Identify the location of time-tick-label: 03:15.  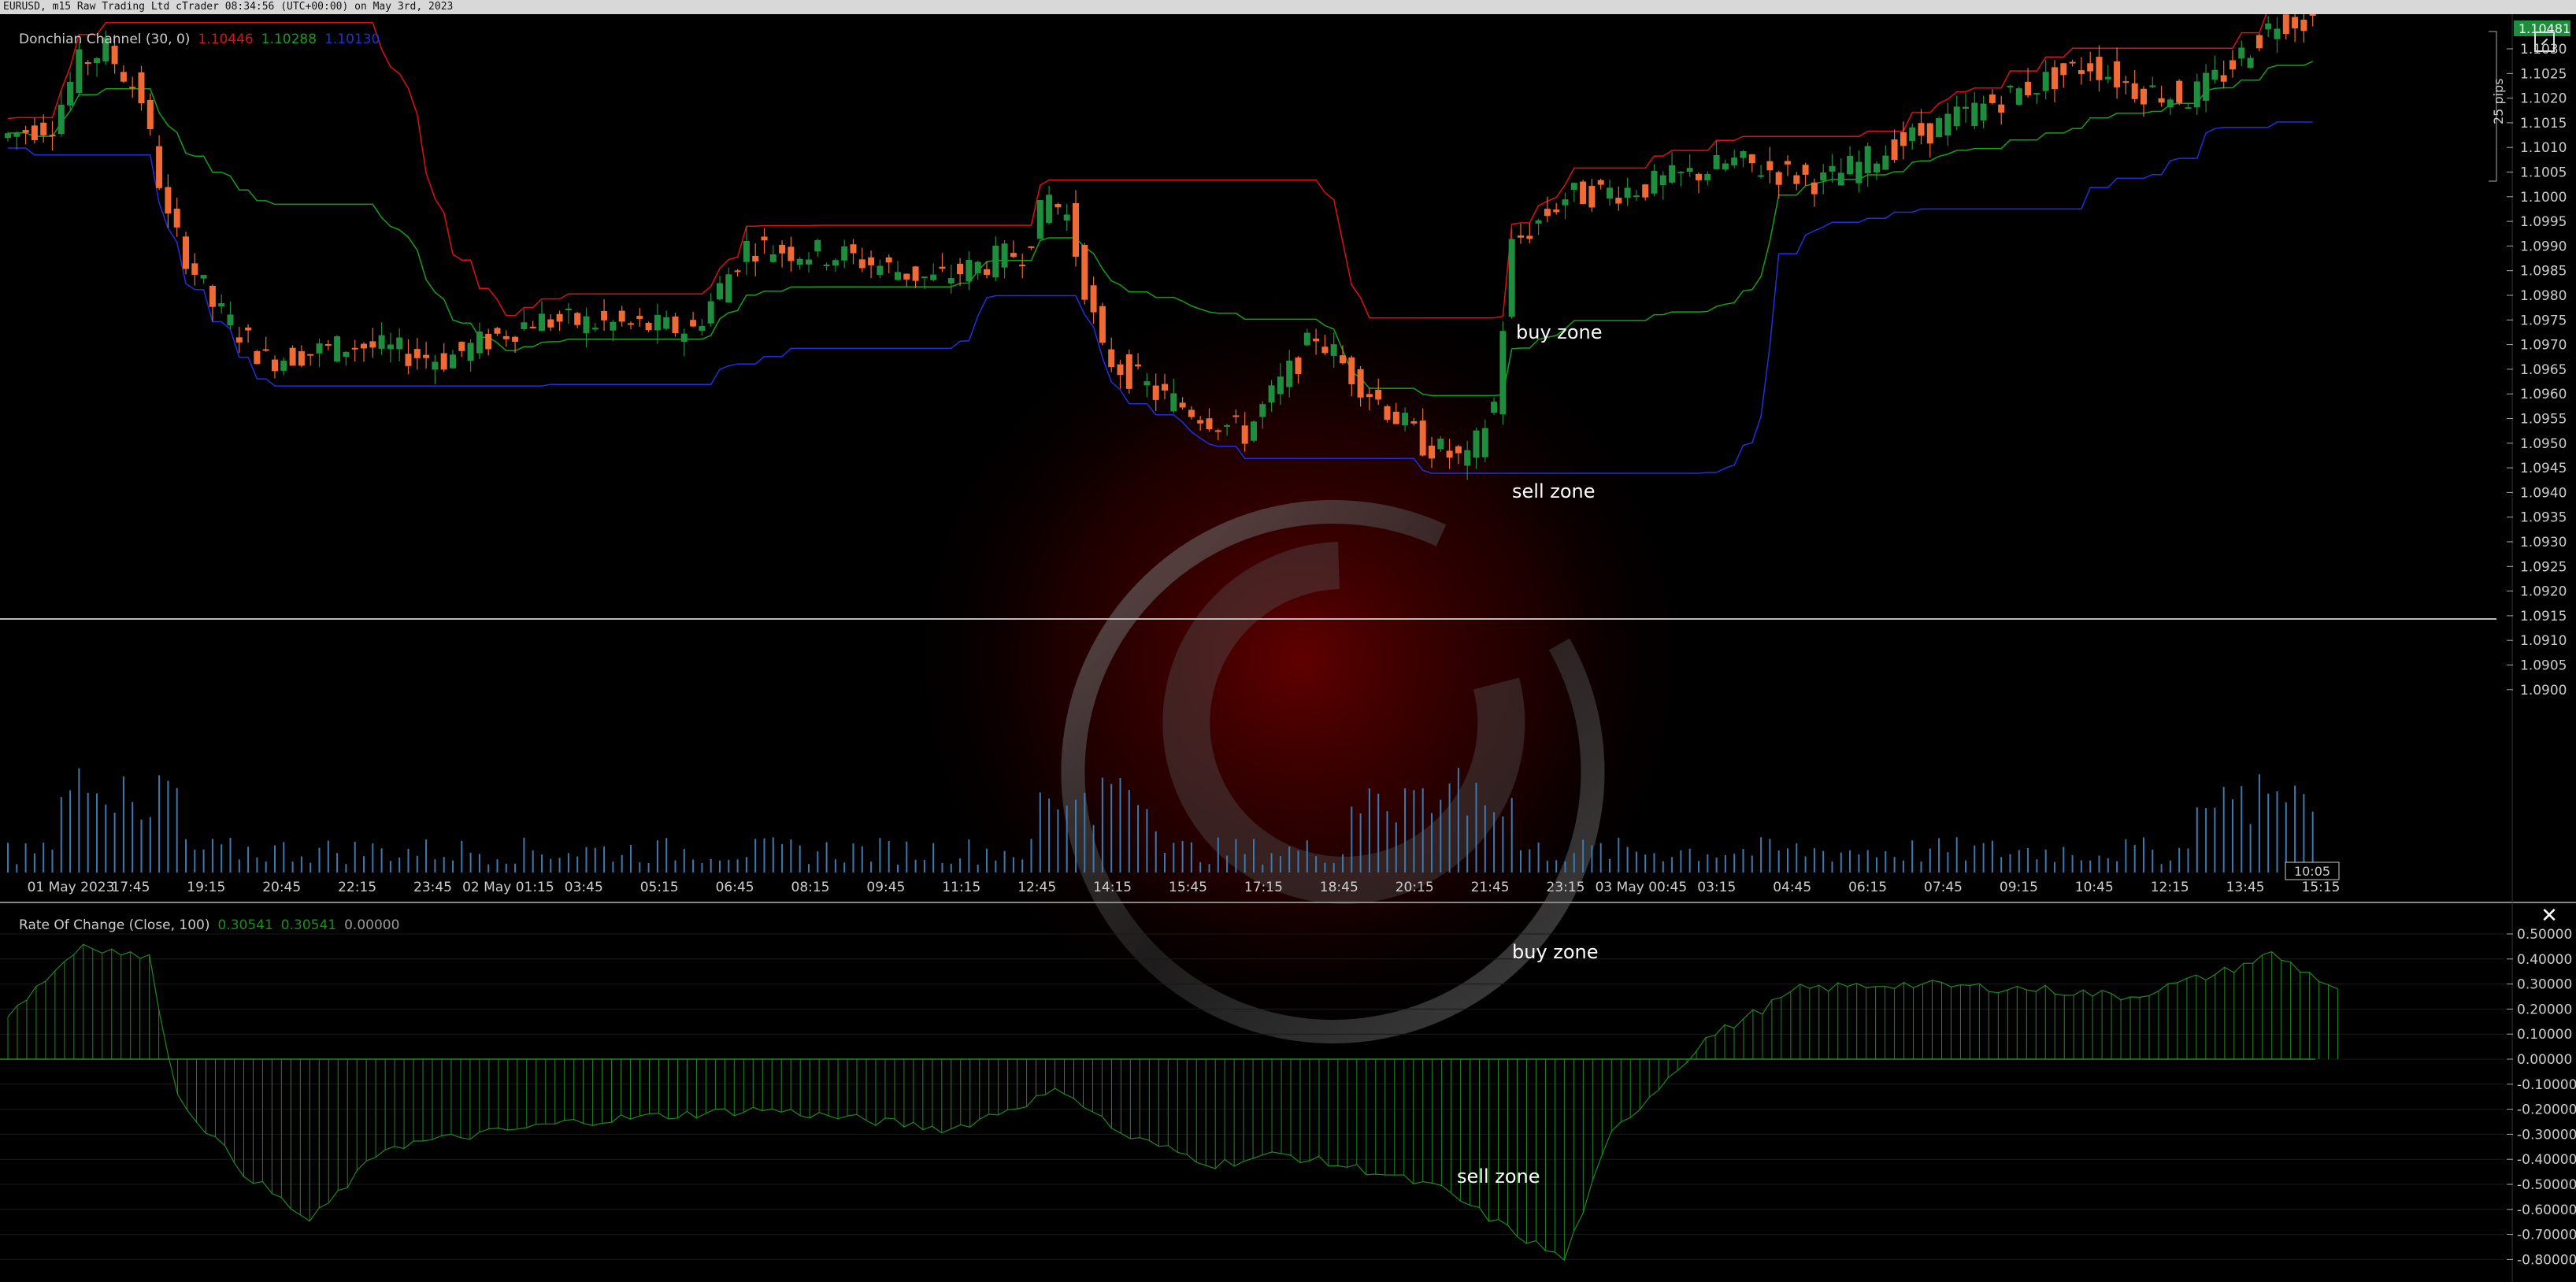
(1716, 887).